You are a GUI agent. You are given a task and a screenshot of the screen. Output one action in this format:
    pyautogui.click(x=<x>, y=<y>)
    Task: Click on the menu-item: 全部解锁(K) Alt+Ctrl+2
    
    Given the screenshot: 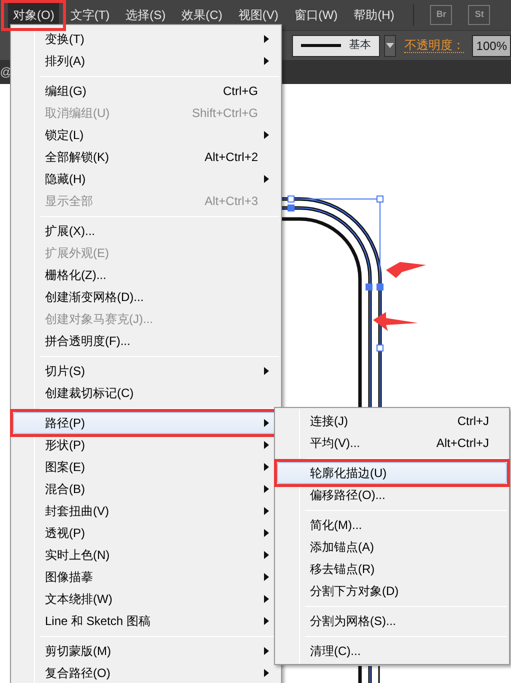 What is the action you would take?
    pyautogui.click(x=146, y=157)
    